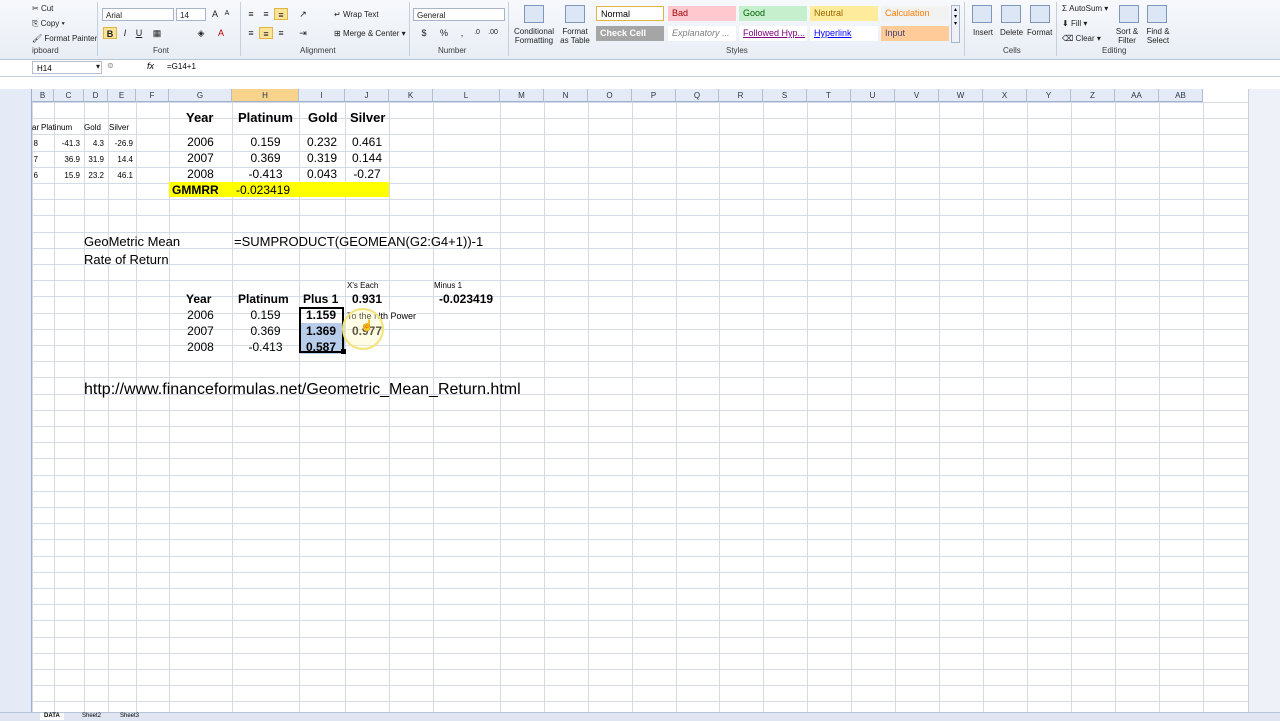 The width and height of the screenshot is (1280, 721). What do you see at coordinates (983, 32) in the screenshot?
I see `insert-button: Insert` at bounding box center [983, 32].